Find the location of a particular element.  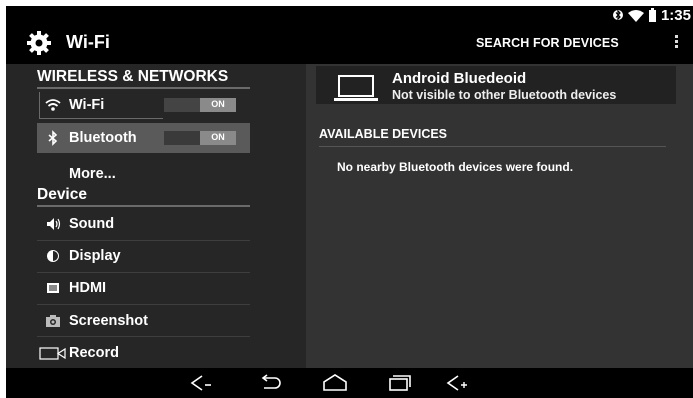

device-name: Android Bluedeoid is located at coordinates (459, 78).